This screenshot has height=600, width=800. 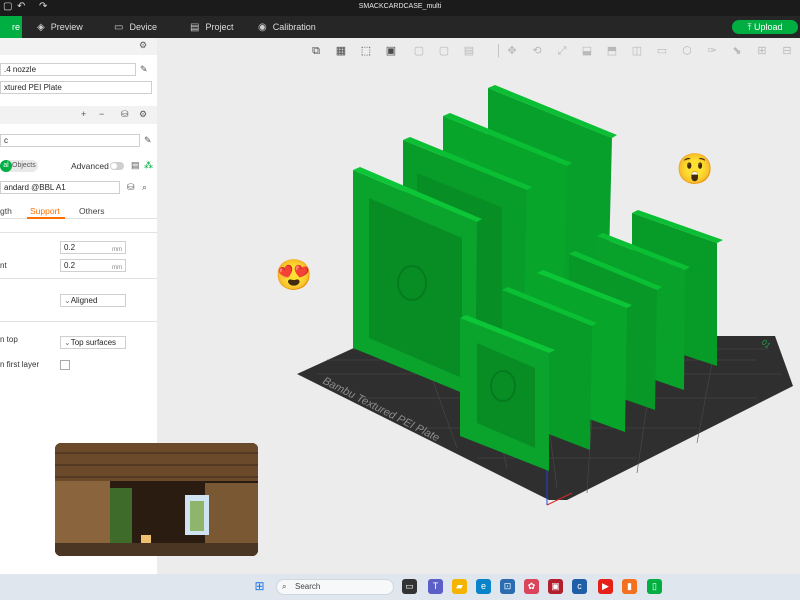 I want to click on printer-settings-icon: ⚙, so click(x=143, y=45).